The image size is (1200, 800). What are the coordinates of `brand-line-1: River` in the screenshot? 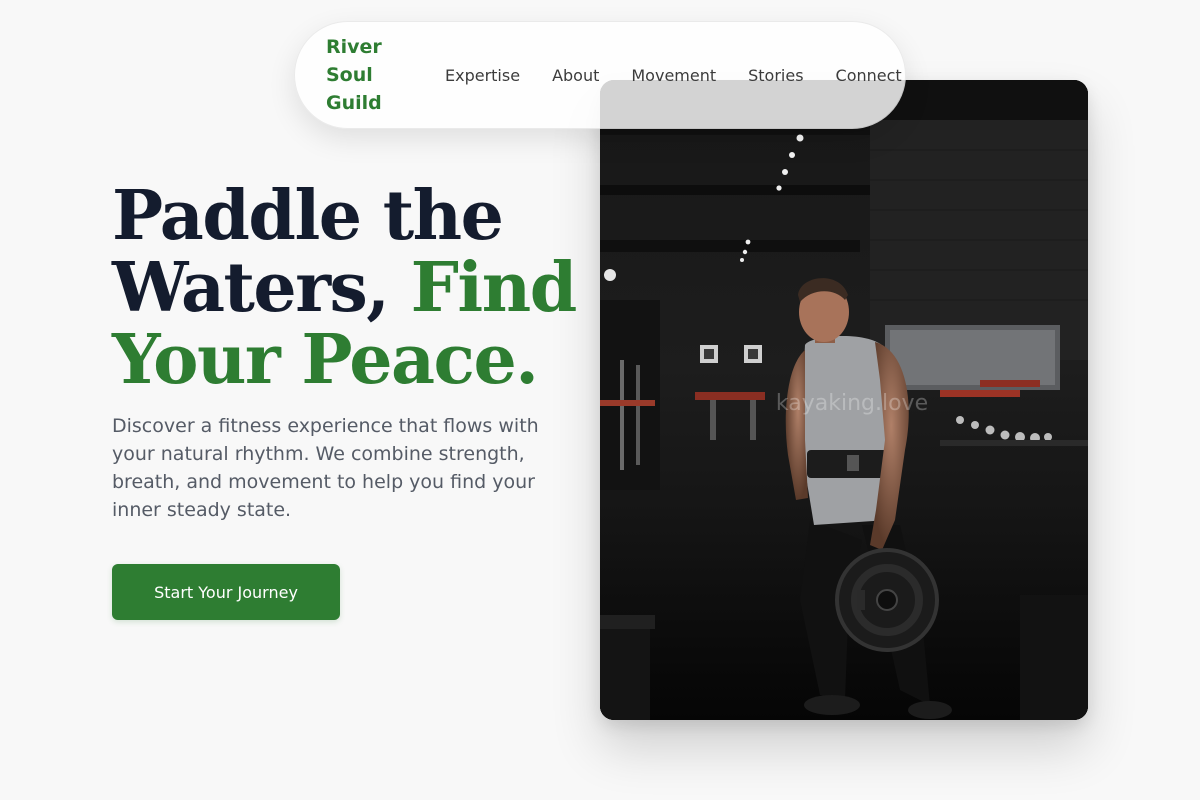 It's located at (354, 47).